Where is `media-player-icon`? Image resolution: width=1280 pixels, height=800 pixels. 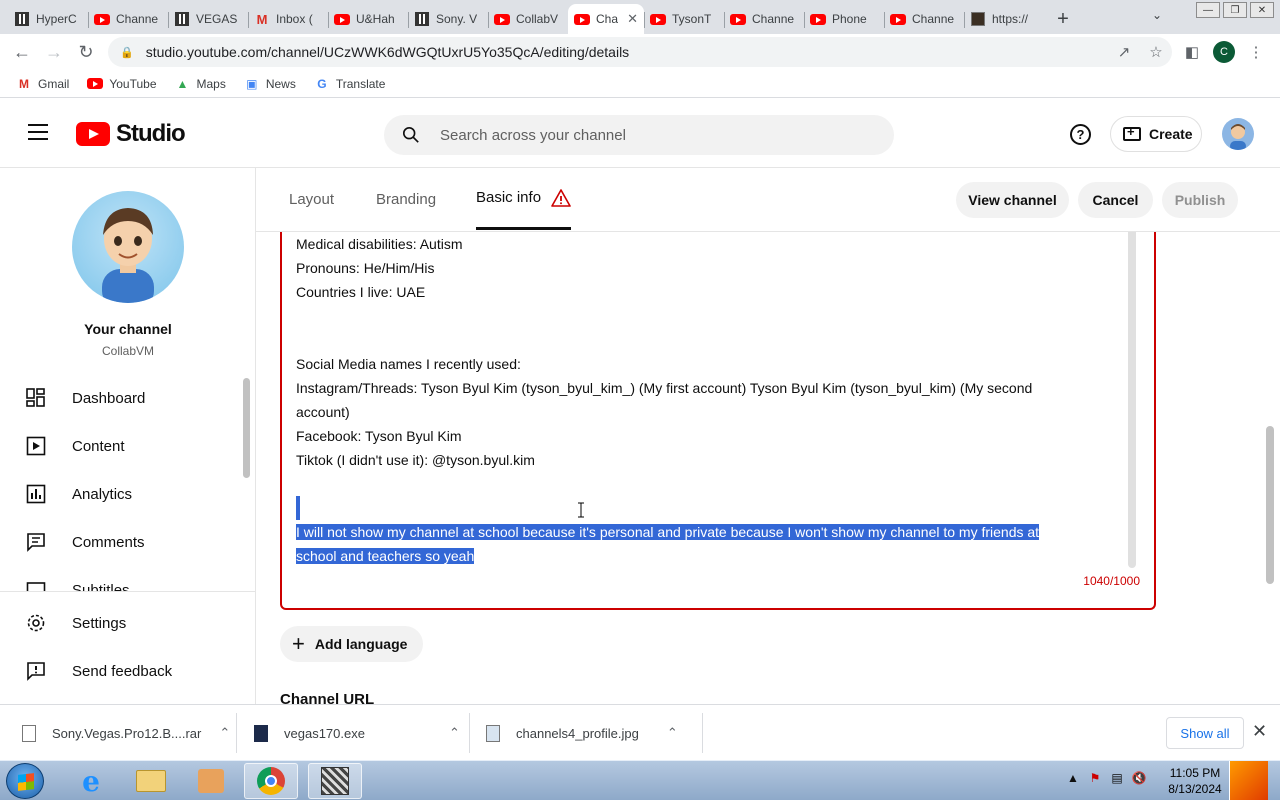 media-player-icon is located at coordinates (211, 781).